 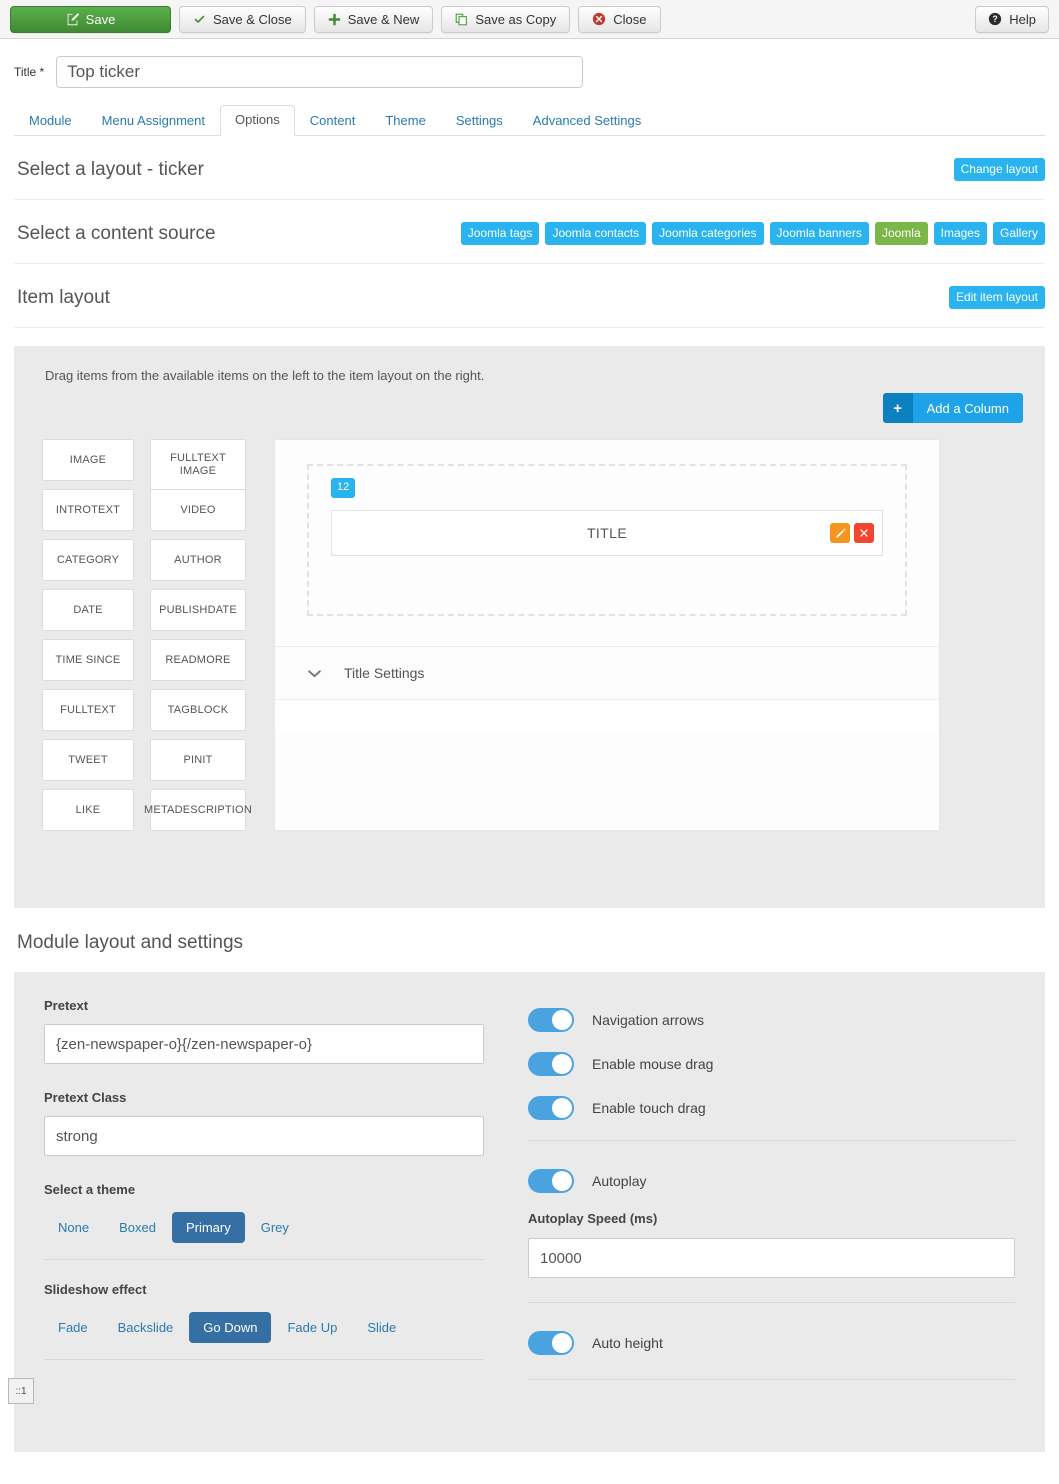 I want to click on theme-option-grey: Grey, so click(x=275, y=1227).